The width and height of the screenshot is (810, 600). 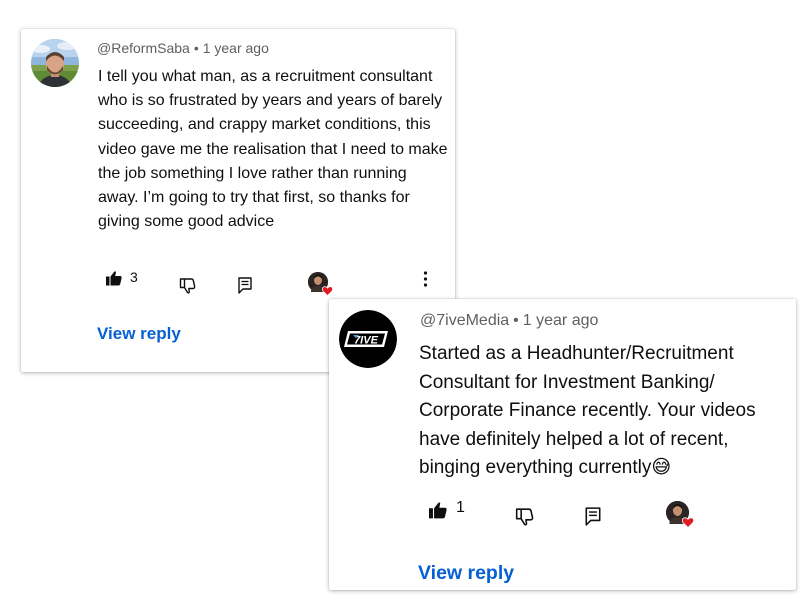 I want to click on avatar-logo-text: 7IVE, so click(x=366, y=341).